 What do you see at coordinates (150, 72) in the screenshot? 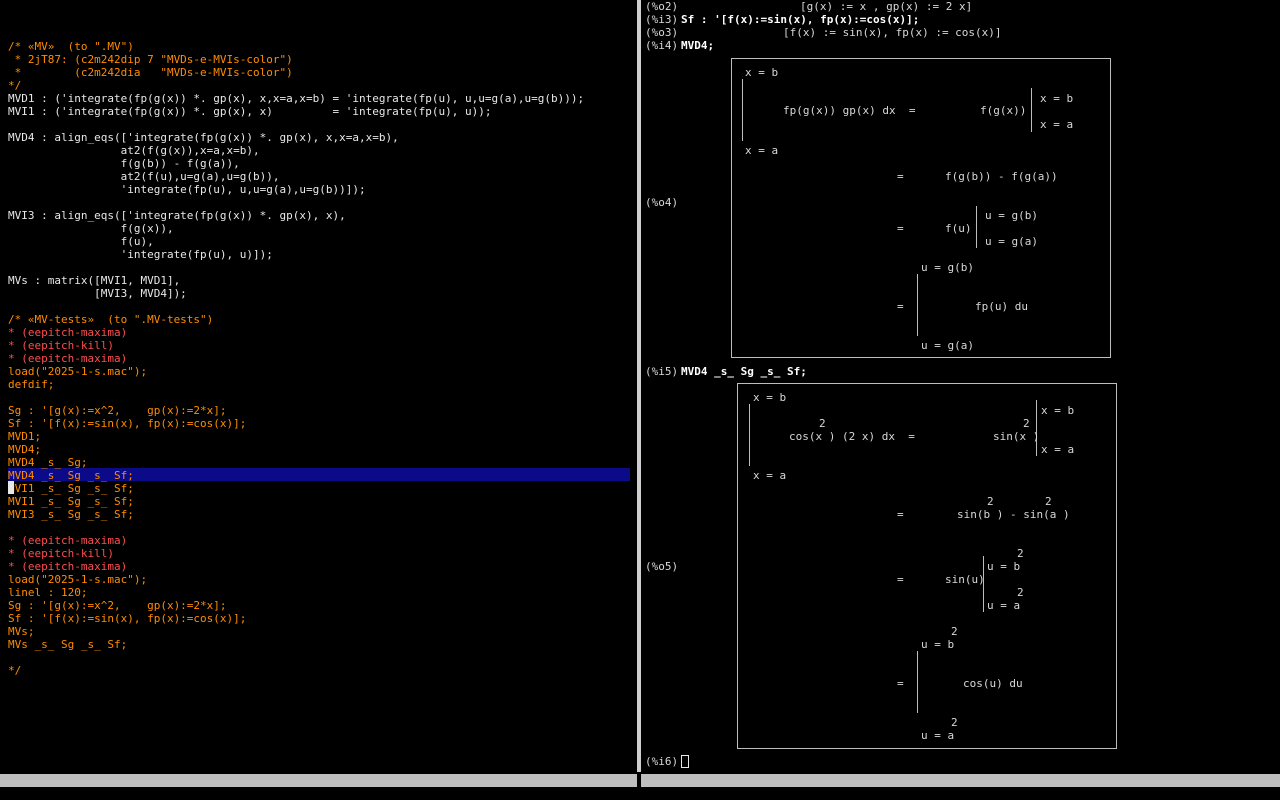
I see `code-line: * (c2m242dia "MVDs-e-MVIs-color")` at bounding box center [150, 72].